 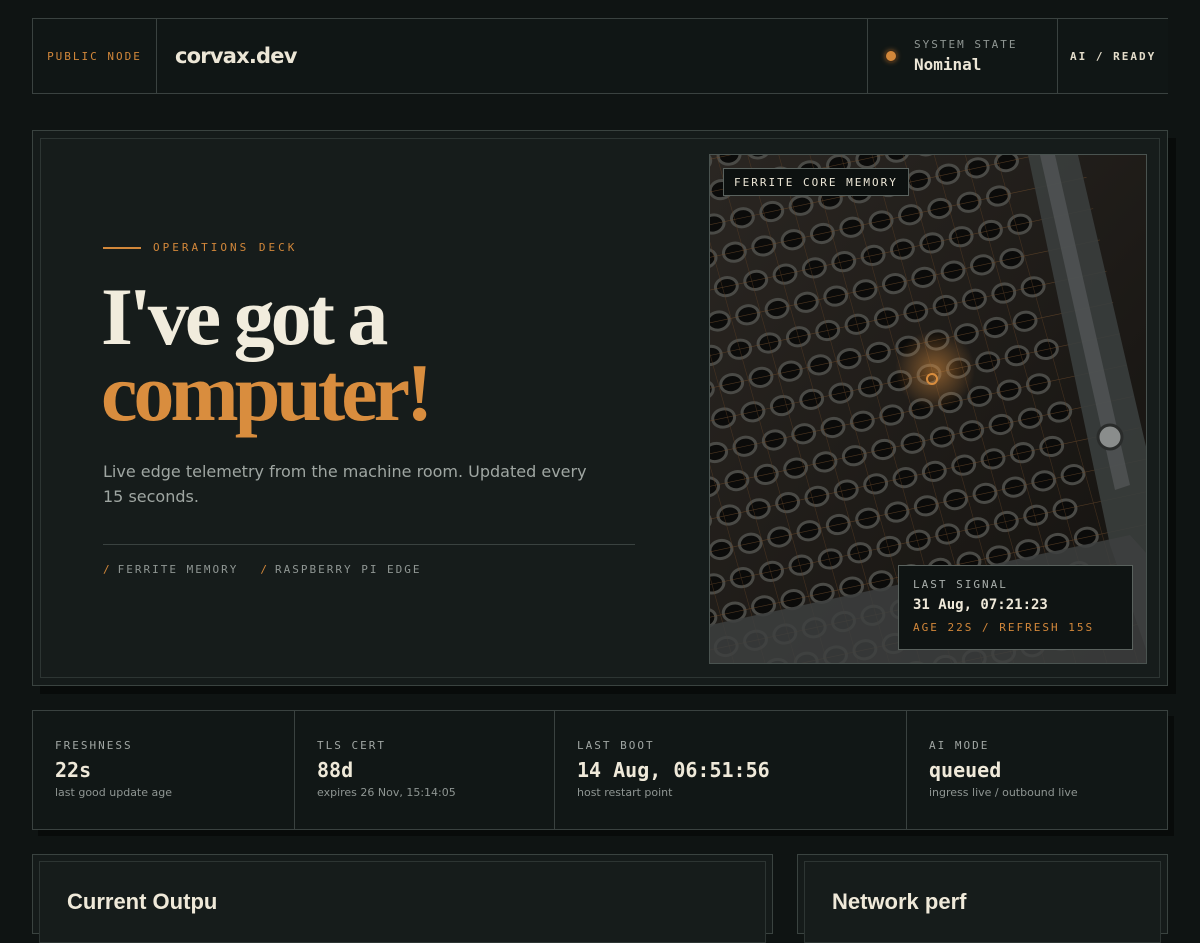 I want to click on current-output-panel: Current Outpu, so click(x=402, y=894).